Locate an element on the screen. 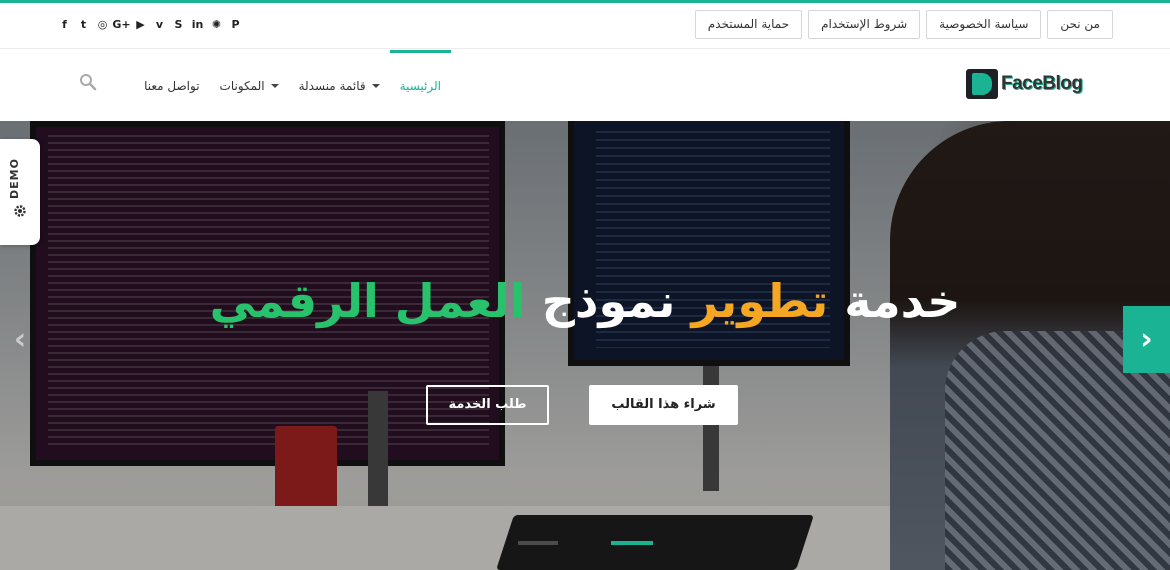 The width and height of the screenshot is (1170, 570). hero-title-part: خدمة is located at coordinates (894, 301).